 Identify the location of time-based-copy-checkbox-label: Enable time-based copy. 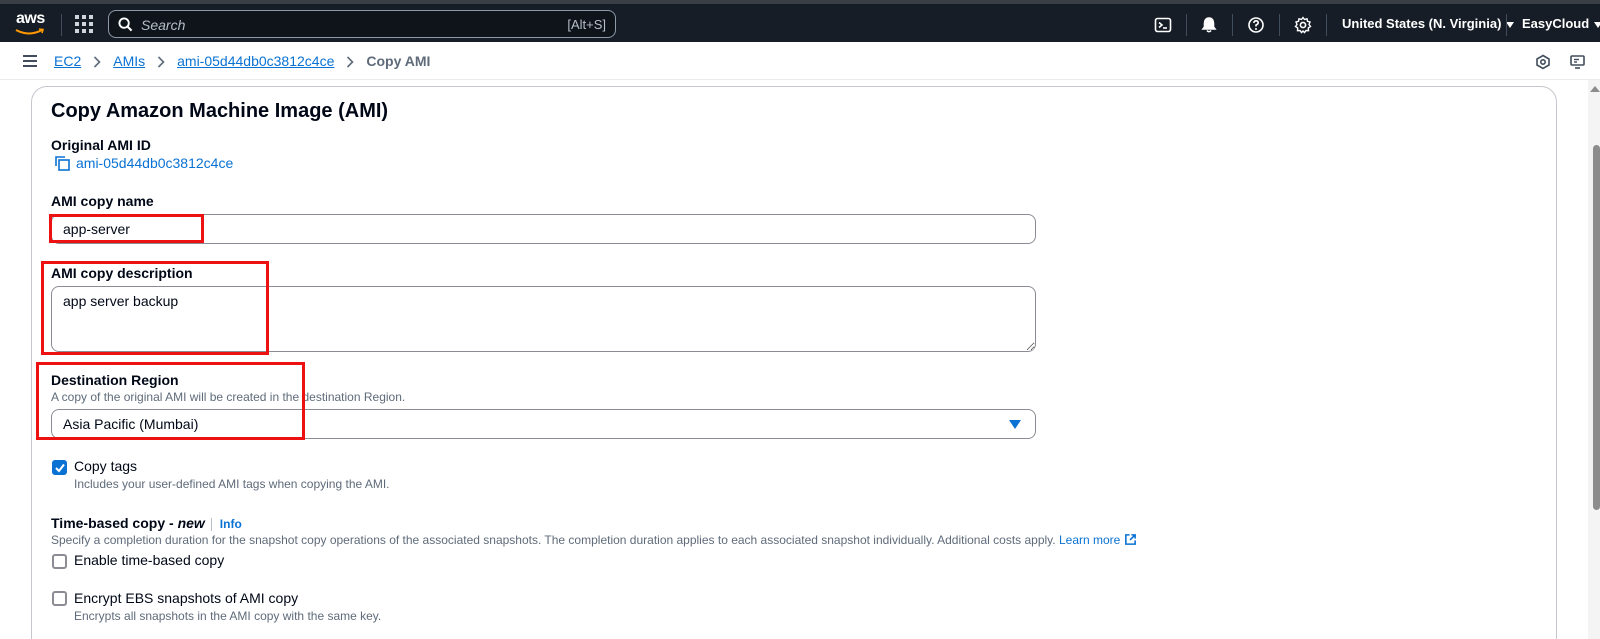
(149, 560).